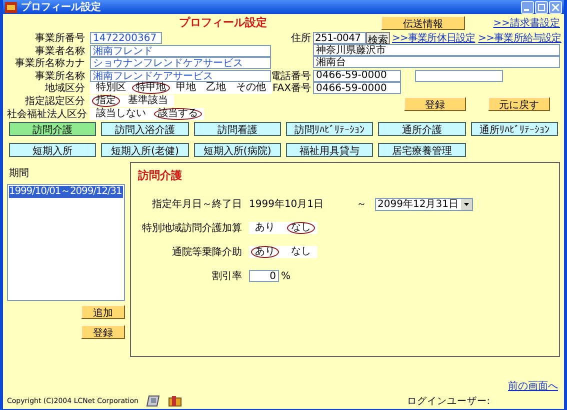 The height and width of the screenshot is (410, 567). I want to click on service-tab: 訪問介護, so click(52, 129).